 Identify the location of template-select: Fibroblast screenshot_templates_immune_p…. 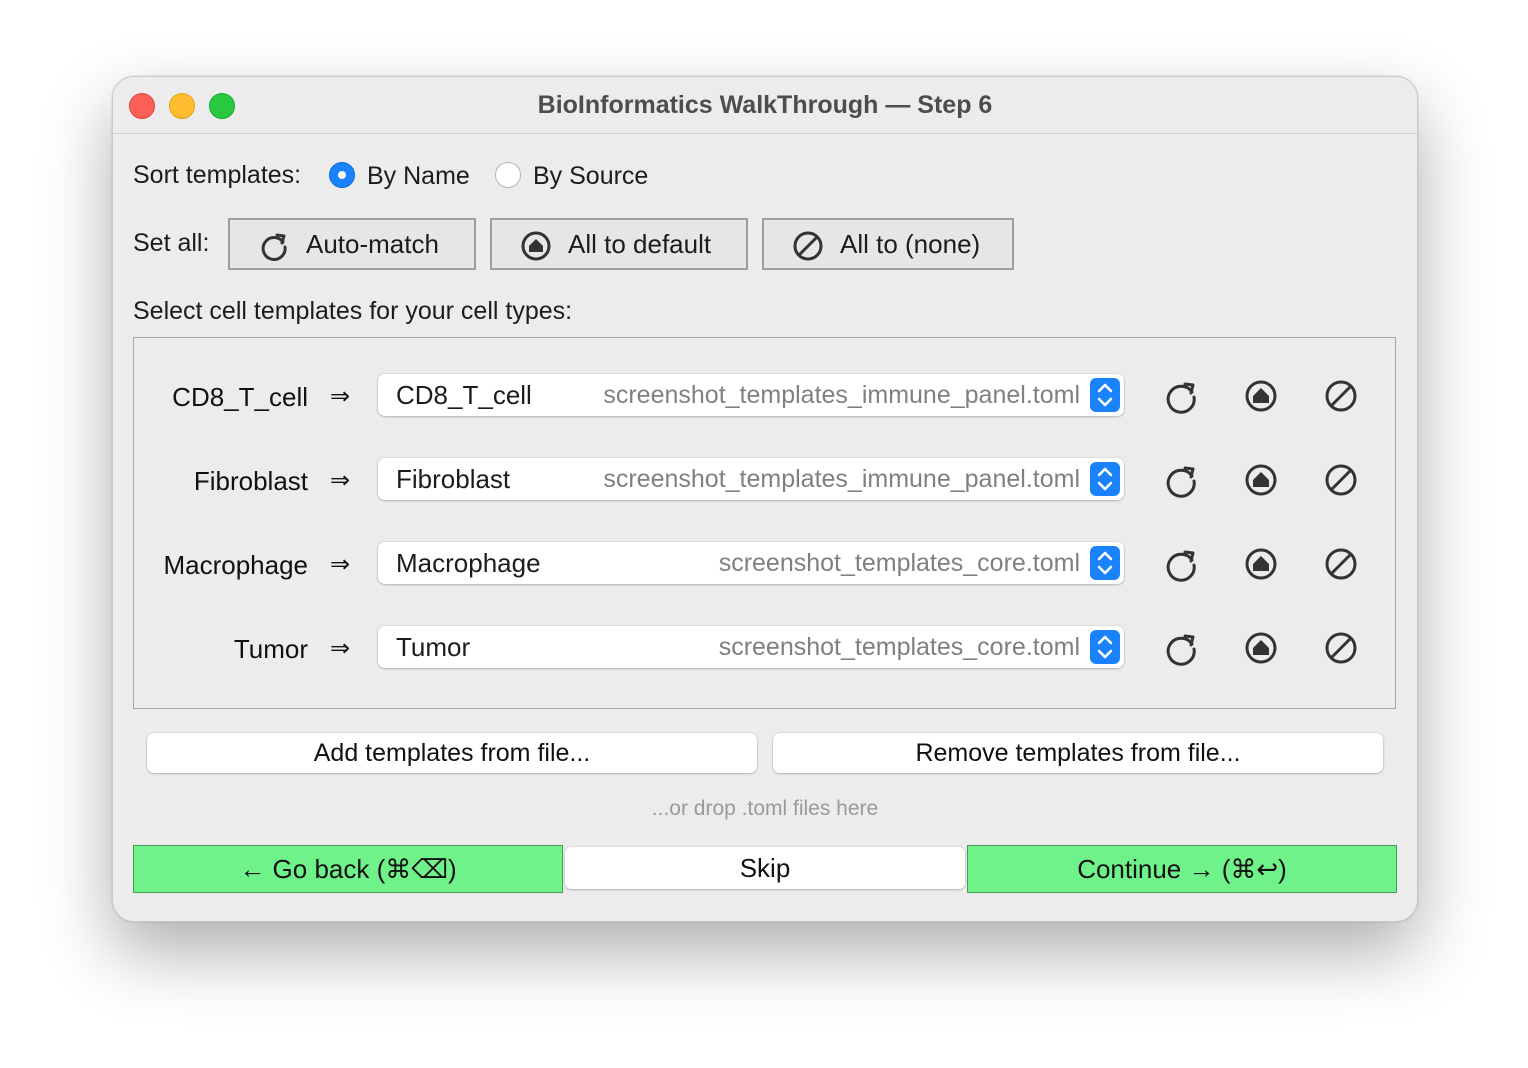
(751, 479).